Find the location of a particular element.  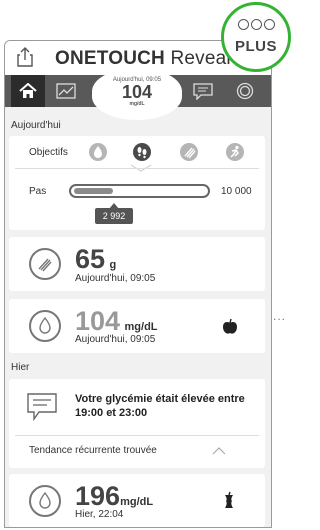

tab-chart is located at coordinates (66, 91).